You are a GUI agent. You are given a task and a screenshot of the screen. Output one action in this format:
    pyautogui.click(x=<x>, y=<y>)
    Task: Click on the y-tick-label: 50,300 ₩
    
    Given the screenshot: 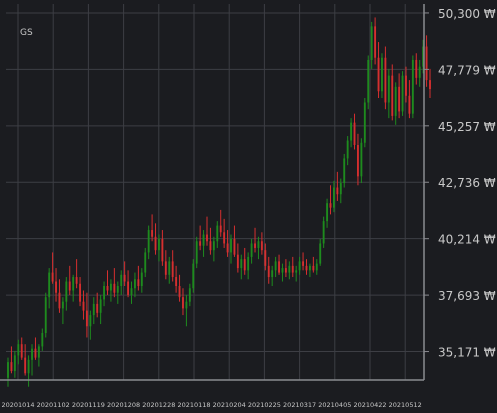 What is the action you would take?
    pyautogui.click(x=467, y=14)
    